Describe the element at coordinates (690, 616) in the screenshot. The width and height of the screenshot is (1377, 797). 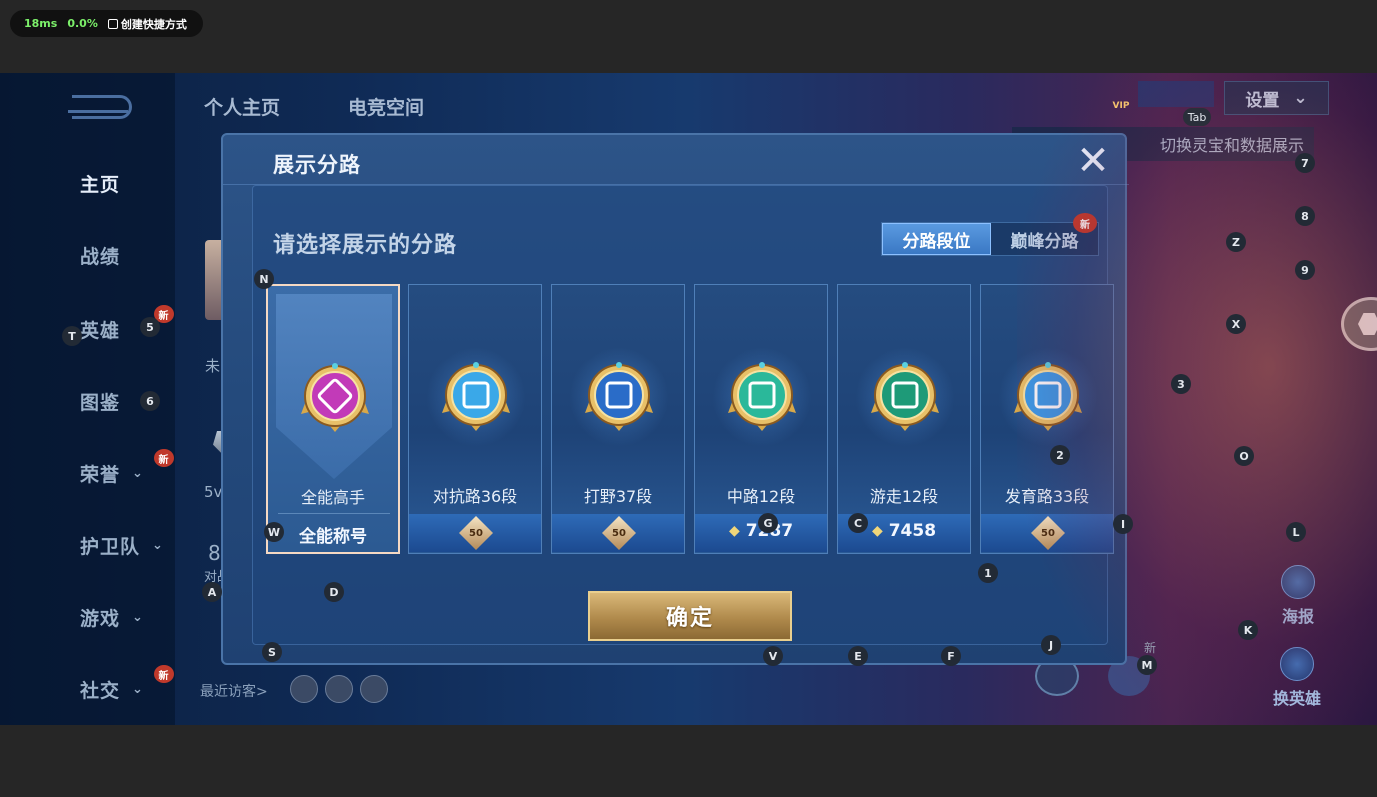
I see `confirm-button: 确定` at that location.